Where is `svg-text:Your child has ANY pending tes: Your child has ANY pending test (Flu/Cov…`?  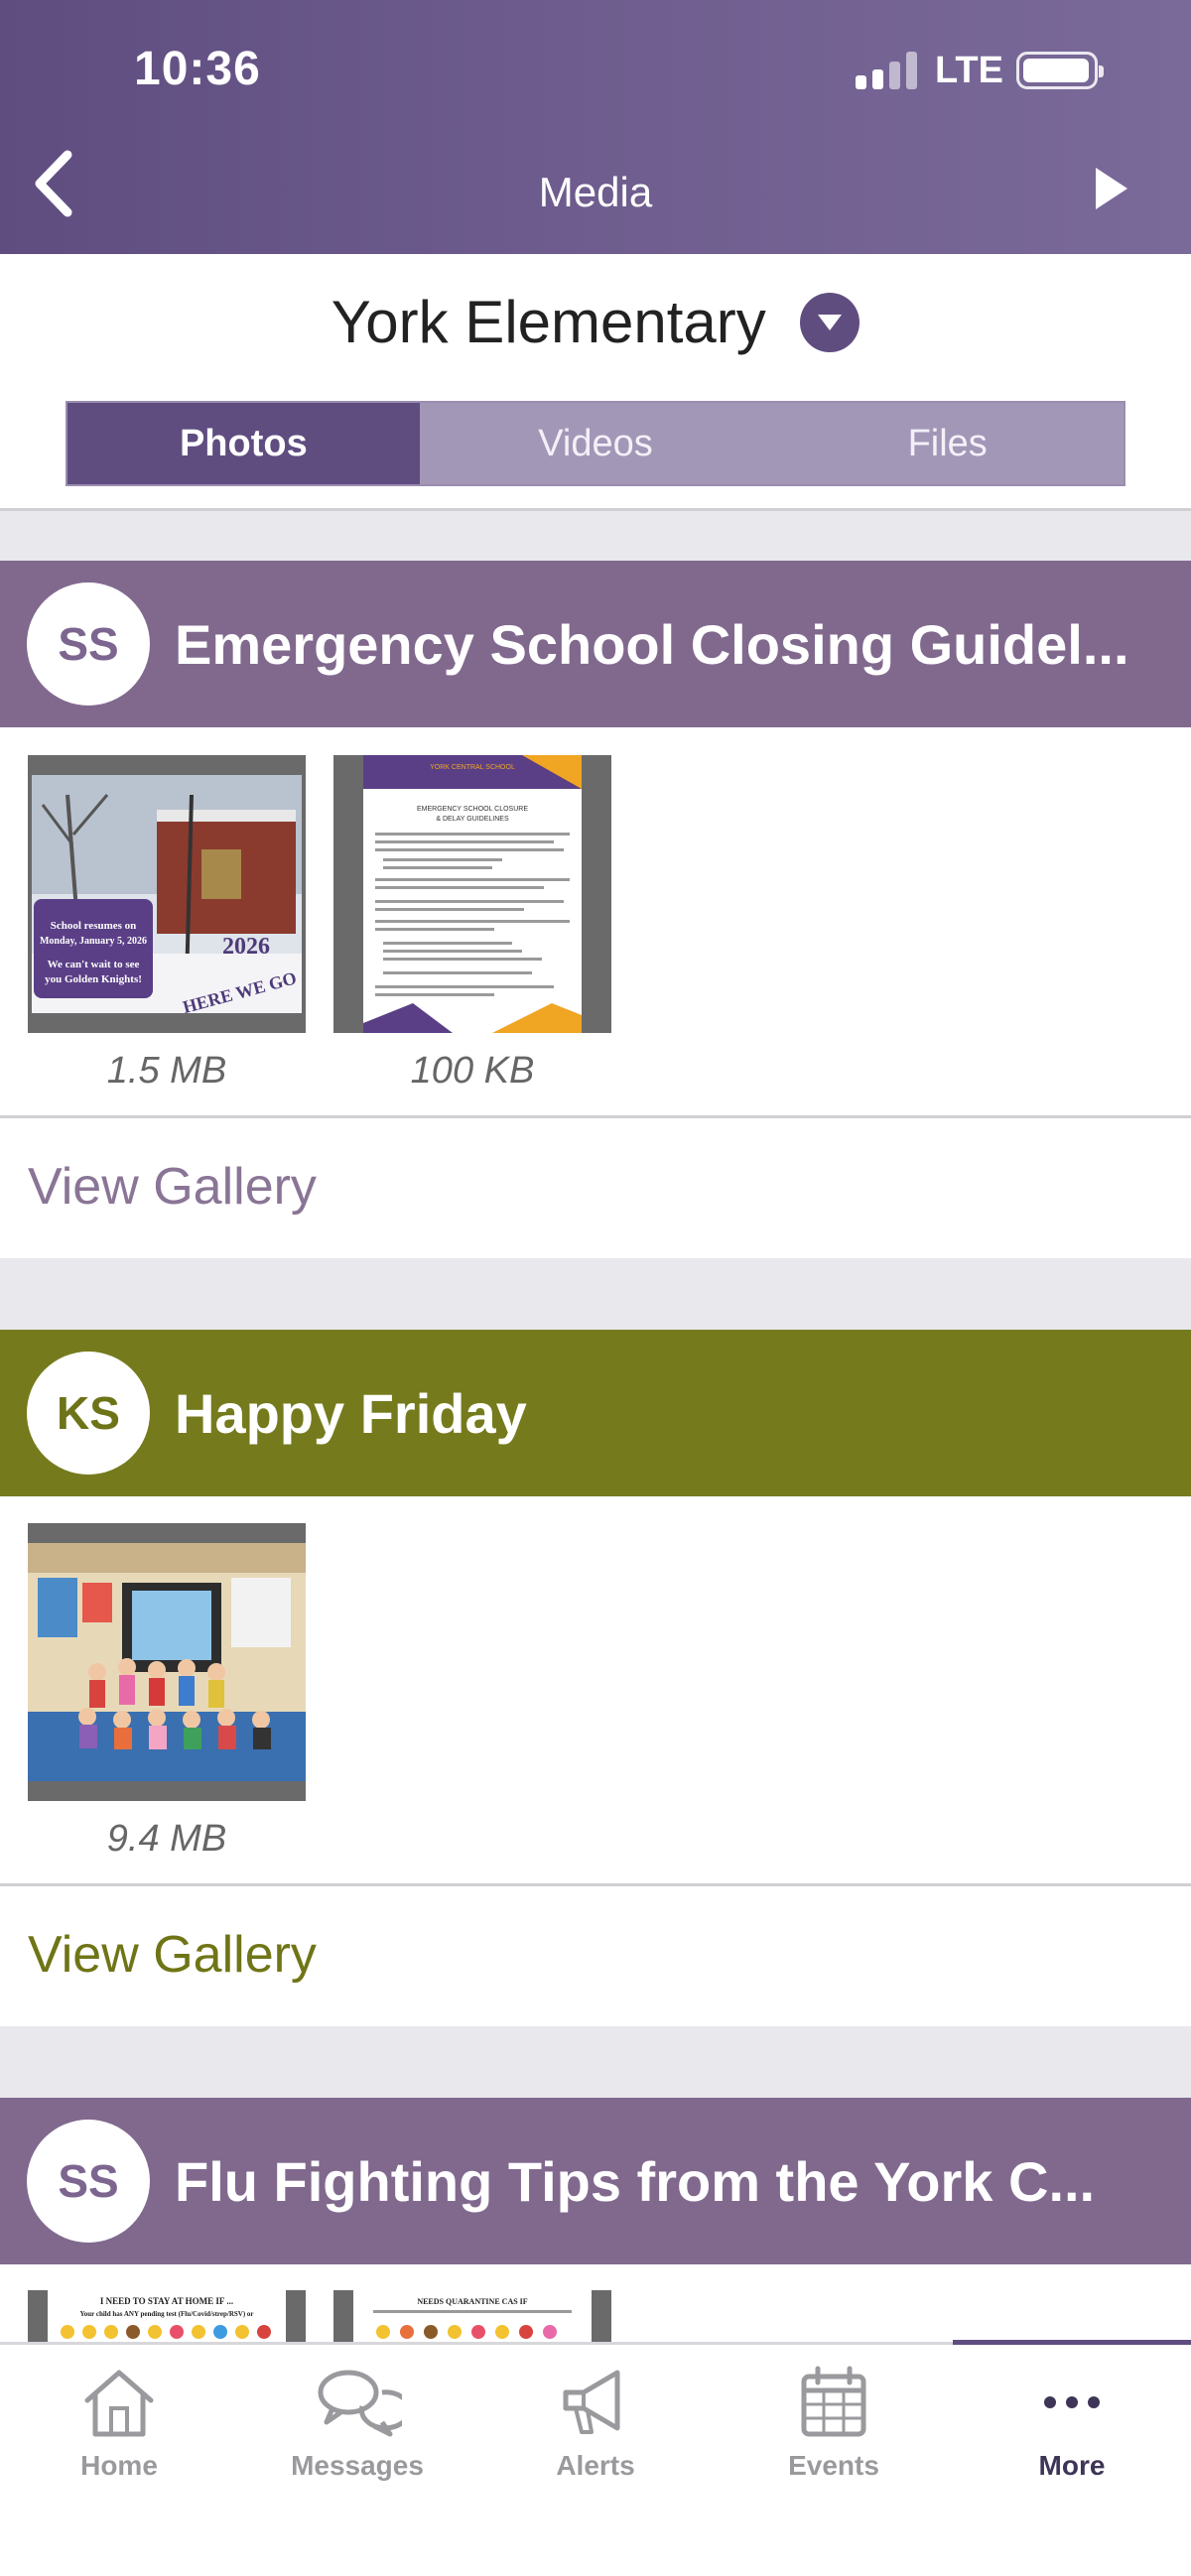
svg-text:Your child has ANY pending tes: Your child has ANY pending test (Flu/Cov… is located at coordinates (166, 2314).